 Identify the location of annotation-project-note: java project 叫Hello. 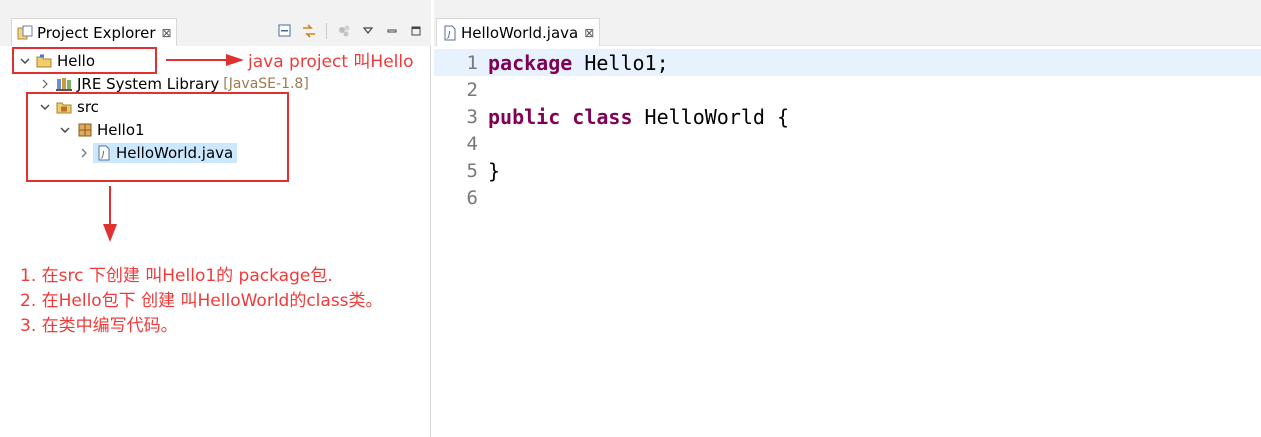
(331, 62).